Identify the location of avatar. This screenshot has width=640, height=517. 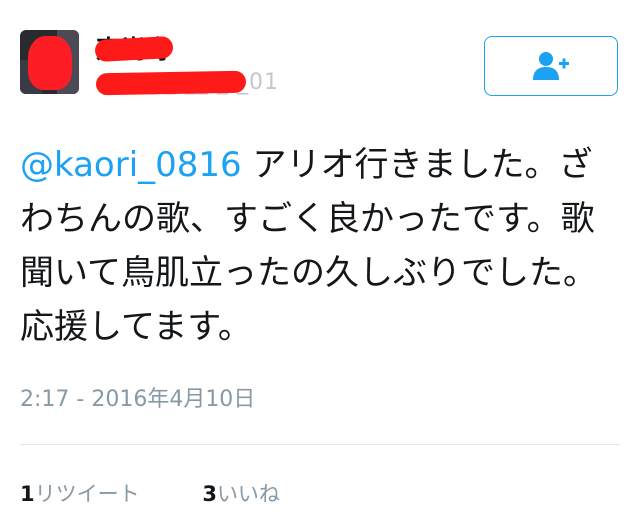
(49, 62).